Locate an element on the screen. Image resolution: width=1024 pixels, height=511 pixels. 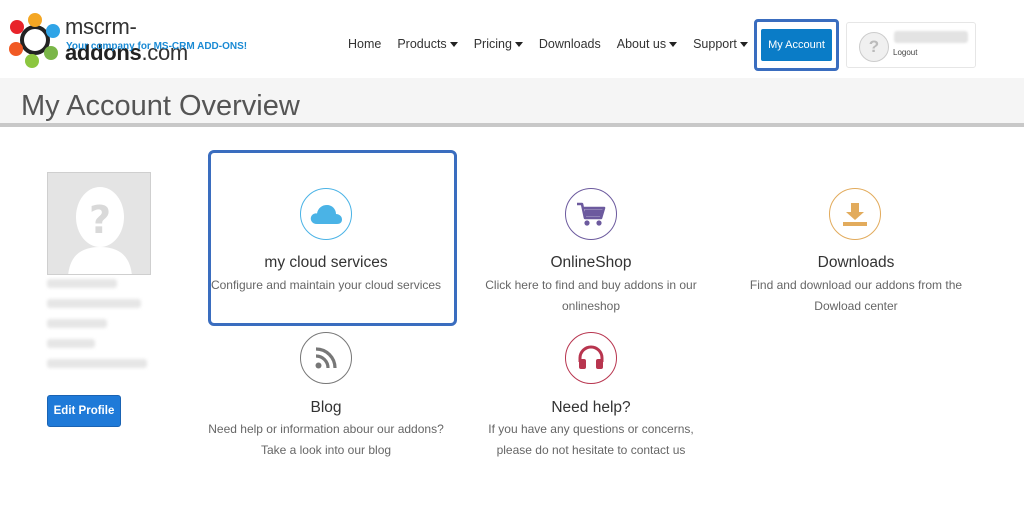
brand-name: mscrm-addons.com is located at coordinates (126, 39).